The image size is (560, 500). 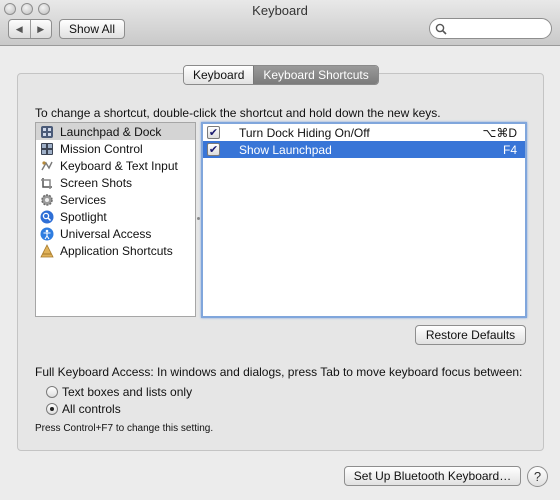 I want to click on category-keyboard-text-input: Keyboard & Text Input, so click(x=115, y=165).